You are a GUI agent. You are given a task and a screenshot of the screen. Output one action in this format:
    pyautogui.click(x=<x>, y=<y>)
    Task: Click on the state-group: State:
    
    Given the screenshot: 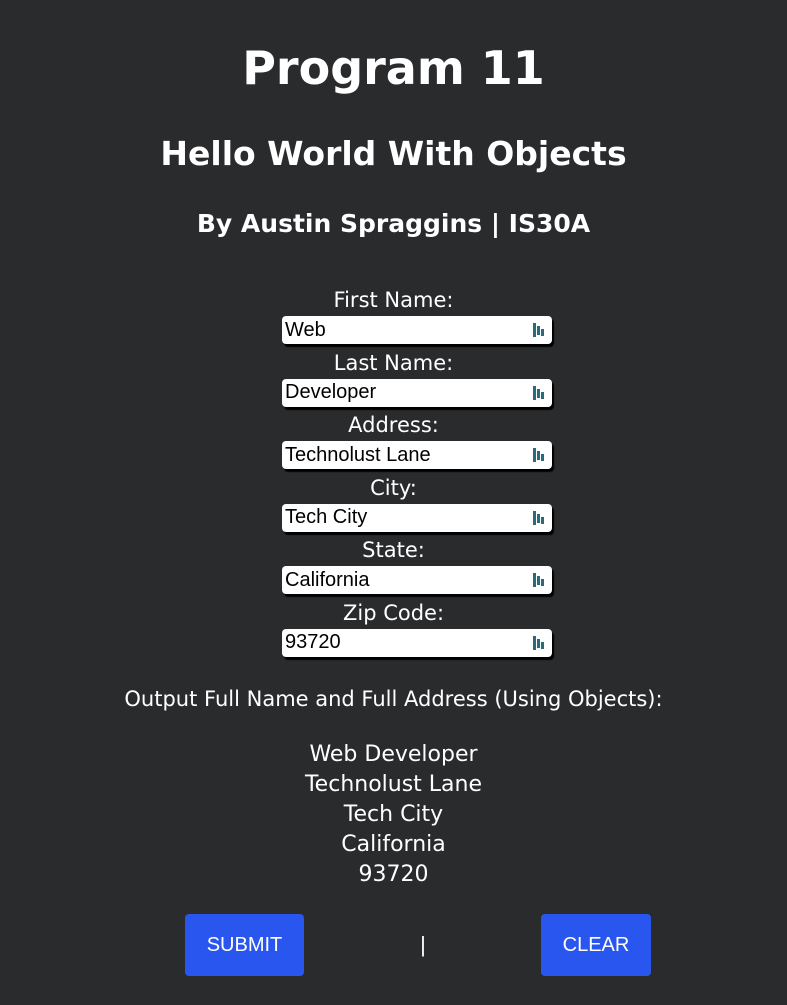 What is the action you would take?
    pyautogui.click(x=393, y=566)
    